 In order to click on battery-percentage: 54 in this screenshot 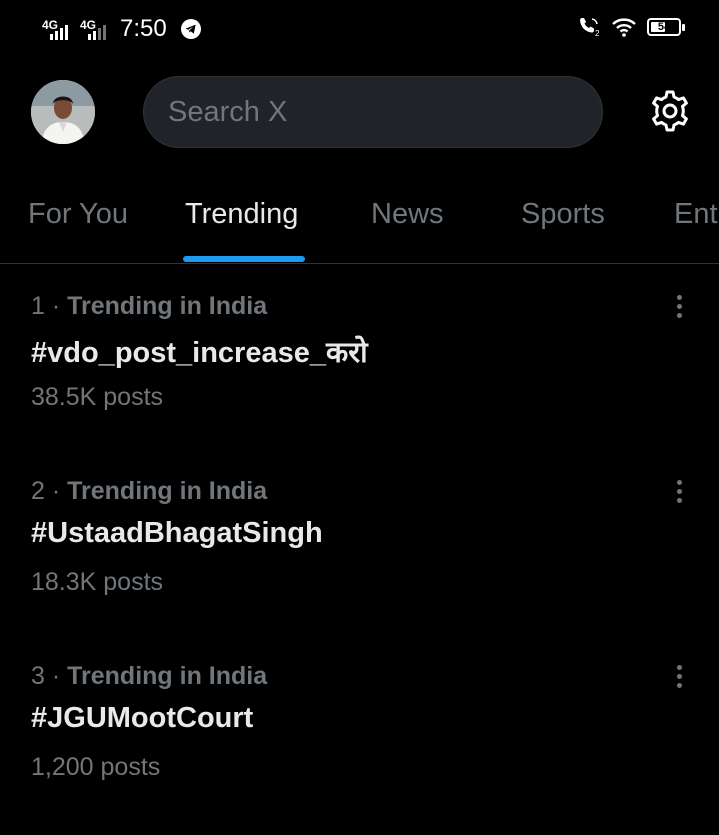, I will do `click(664, 27)`.